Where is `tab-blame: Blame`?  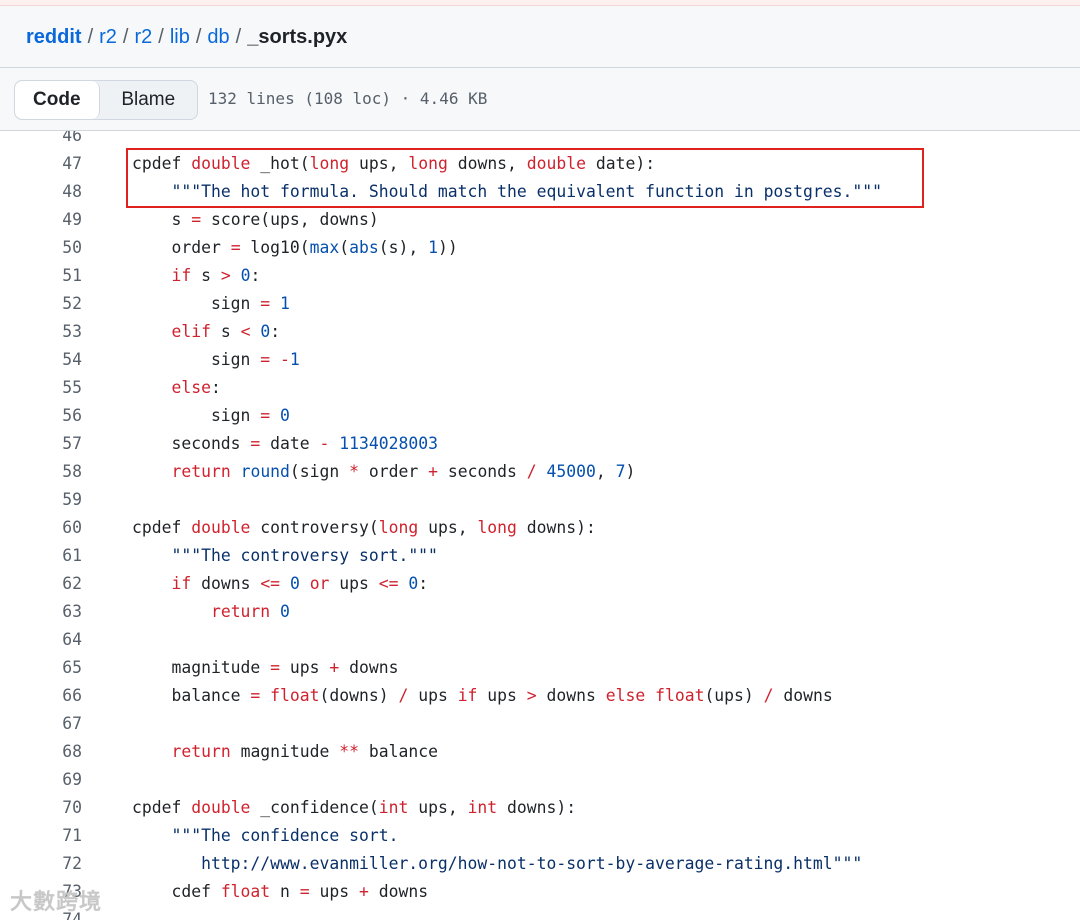 tab-blame: Blame is located at coordinates (148, 100).